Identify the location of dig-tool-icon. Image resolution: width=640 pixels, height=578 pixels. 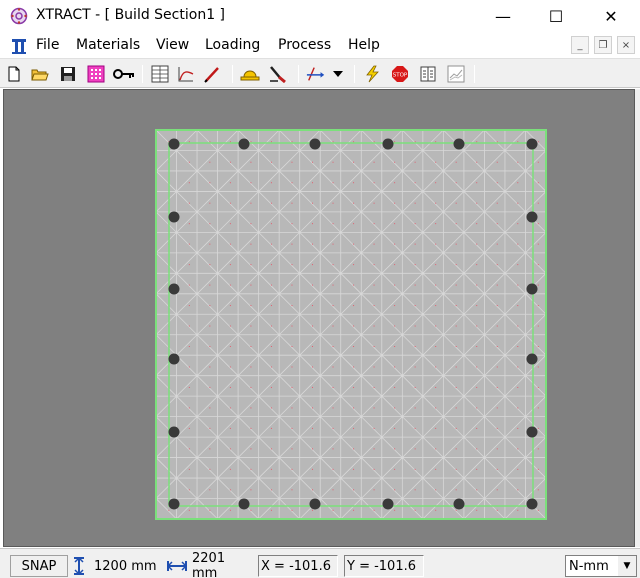
(278, 74).